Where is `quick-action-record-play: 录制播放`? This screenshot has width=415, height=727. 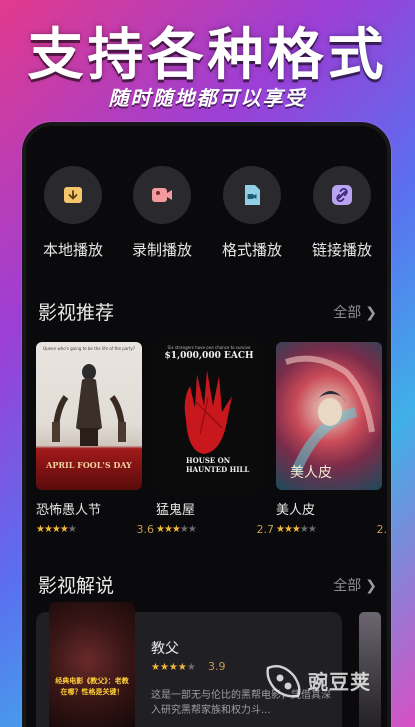
quick-action-record-play: 录制播放 is located at coordinates (162, 213).